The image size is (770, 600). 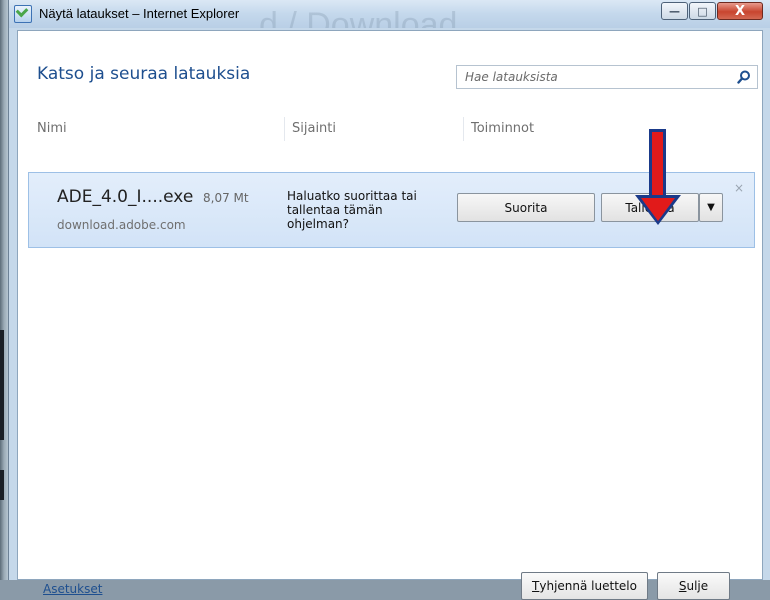 I want to click on column-header-name: Nimi, so click(x=52, y=128).